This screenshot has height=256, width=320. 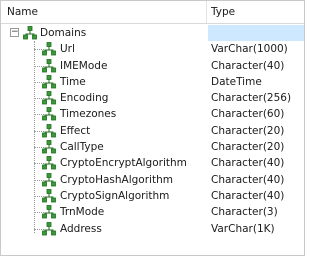 I want to click on tree-row: Time DateTime, so click(x=152, y=82).